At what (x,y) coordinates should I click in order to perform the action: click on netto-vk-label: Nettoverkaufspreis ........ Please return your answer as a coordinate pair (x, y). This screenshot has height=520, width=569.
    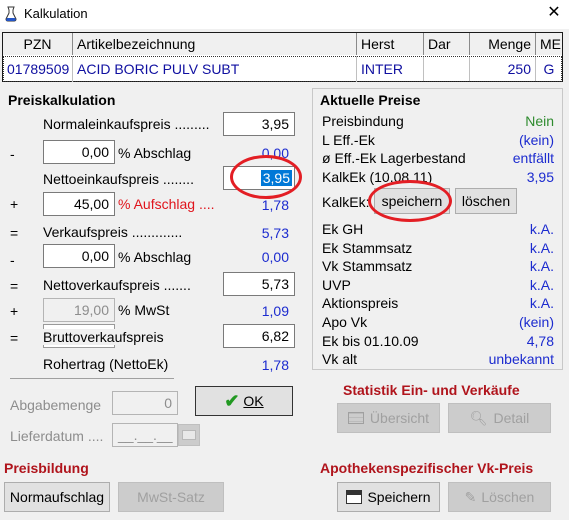
    Looking at the image, I should click on (117, 285).